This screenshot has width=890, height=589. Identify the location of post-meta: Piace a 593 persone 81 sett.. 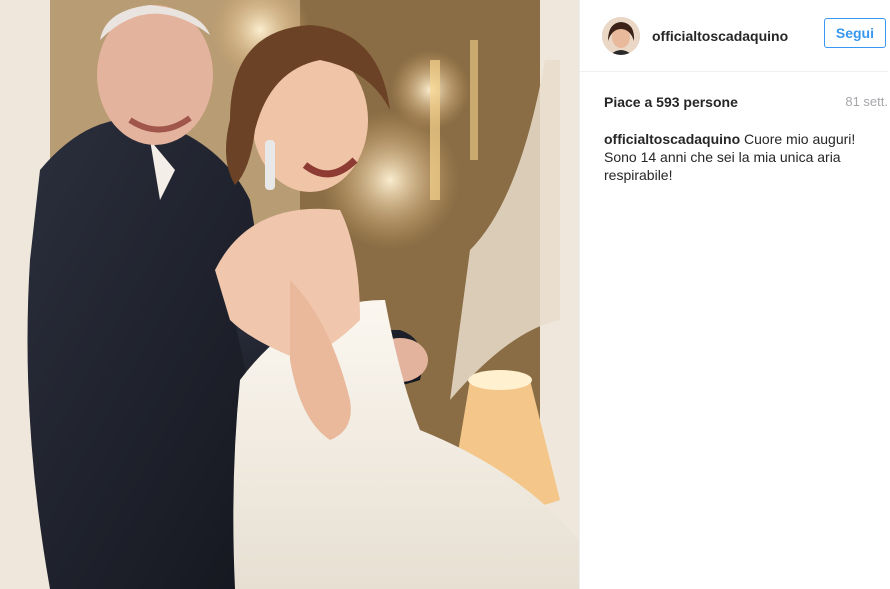
(735, 91).